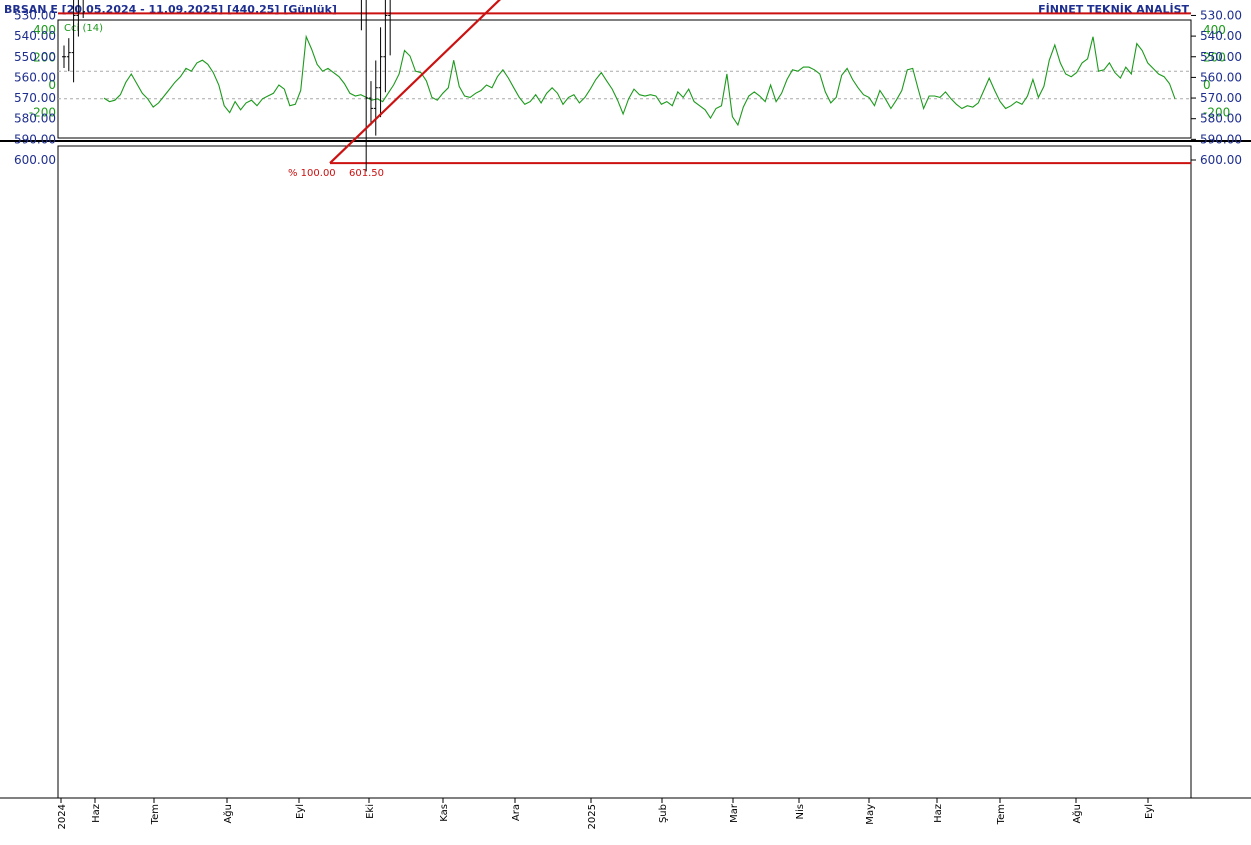 The height and width of the screenshot is (845, 1251). I want to click on x-tick-label: 2024, so click(62, 816).